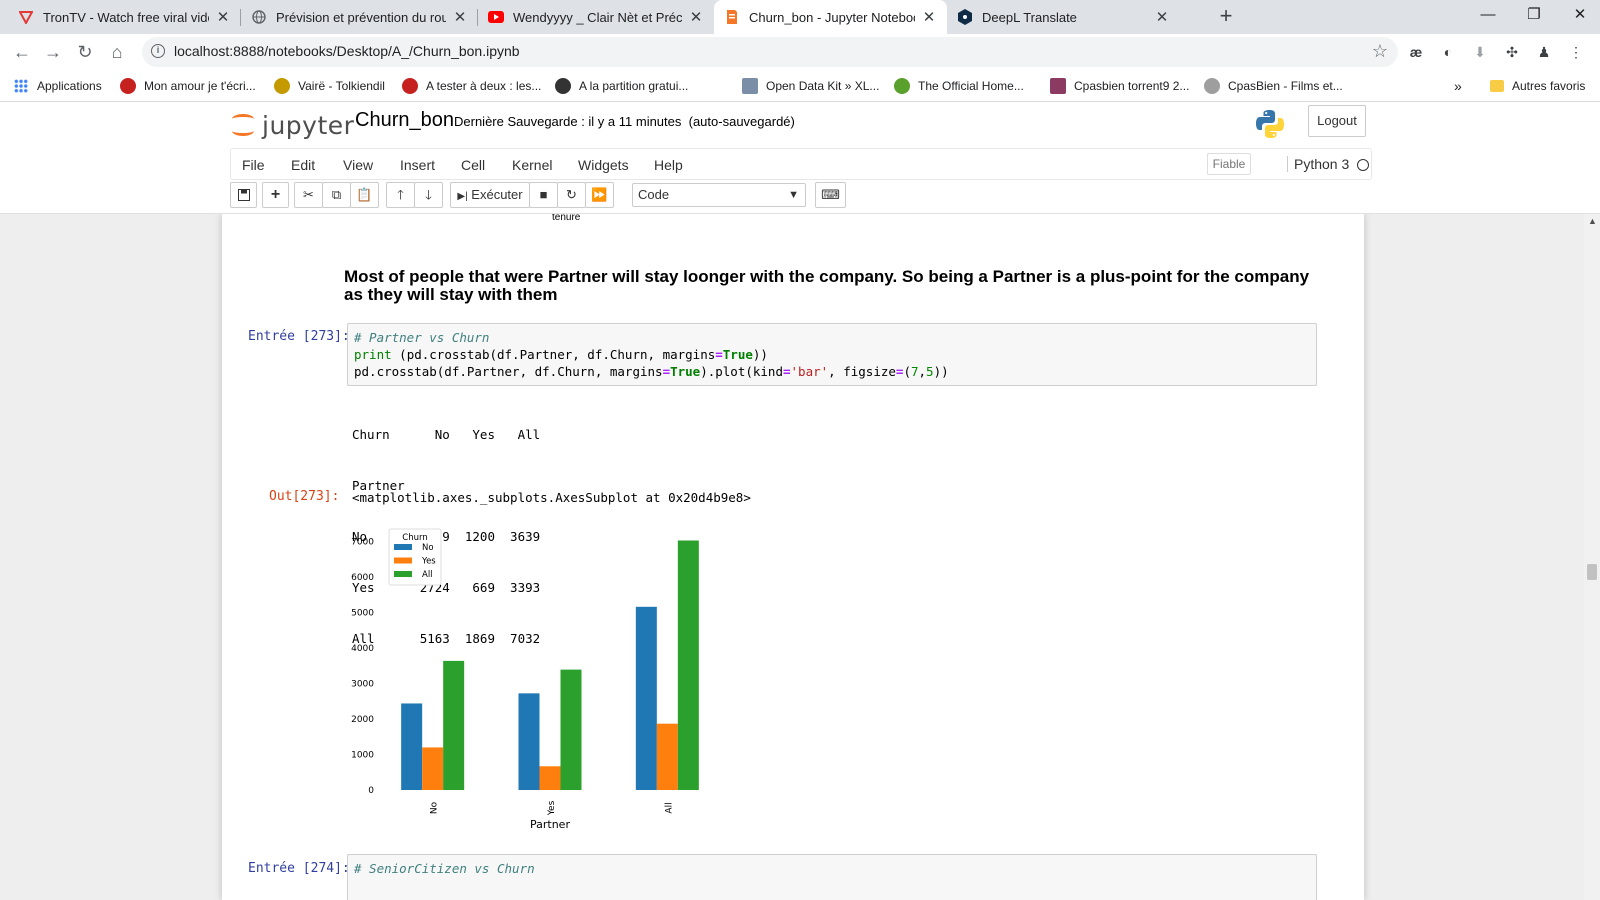  I want to click on menu-view: View, so click(358, 165).